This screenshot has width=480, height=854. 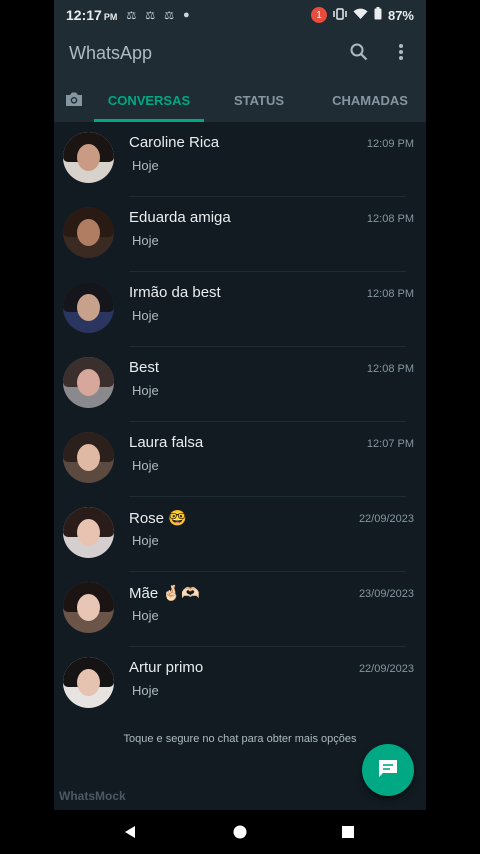 I want to click on chat-name: Caroline Rica, so click(x=174, y=142).